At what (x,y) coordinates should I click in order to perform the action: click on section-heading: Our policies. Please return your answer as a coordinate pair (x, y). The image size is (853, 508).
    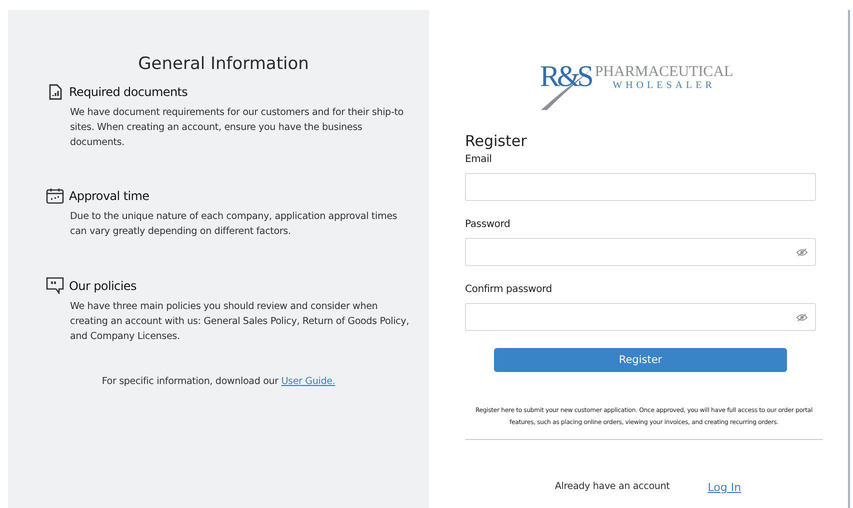
    Looking at the image, I should click on (102, 285).